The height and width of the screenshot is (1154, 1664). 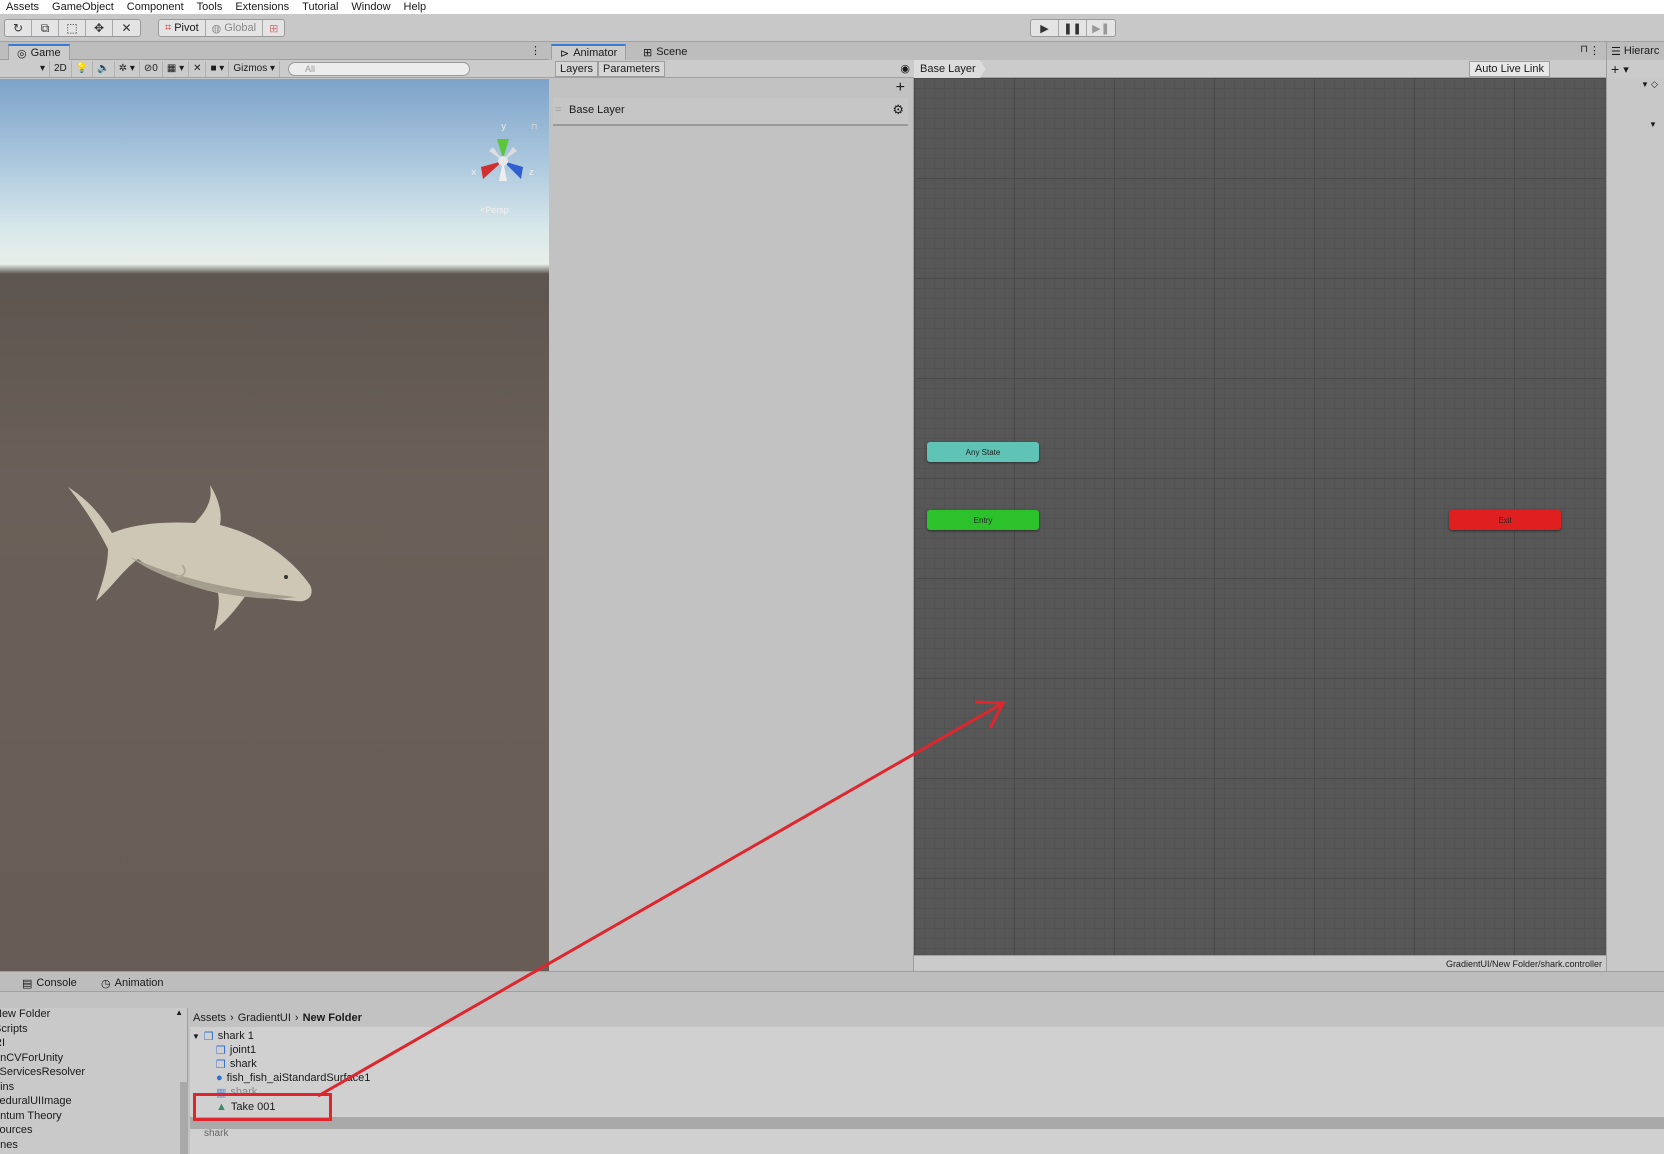 I want to click on layer-row-base: = Base Layer ⚙, so click(x=730, y=112).